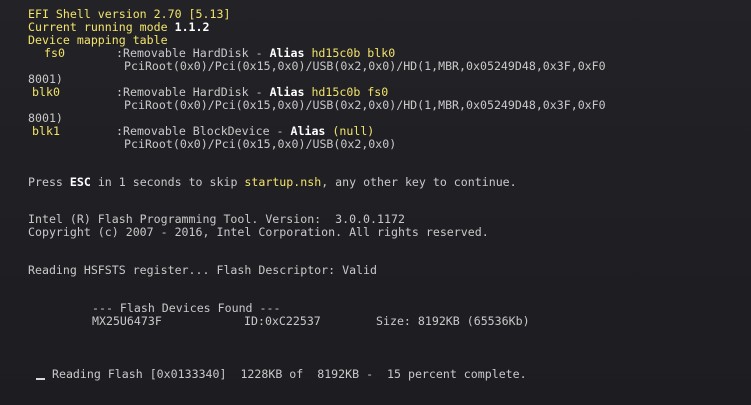  I want to click on device-path: PciRoot(0x0)/Pci(0x15,0x0)/USB(0x2,0x0), so click(260, 144).